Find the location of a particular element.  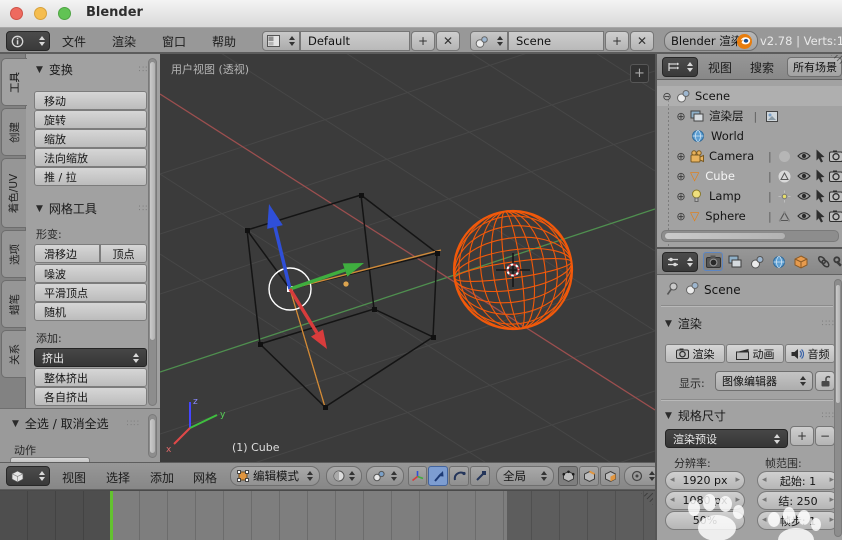

shelf-scrollbar-track is located at coordinates (152, 232).